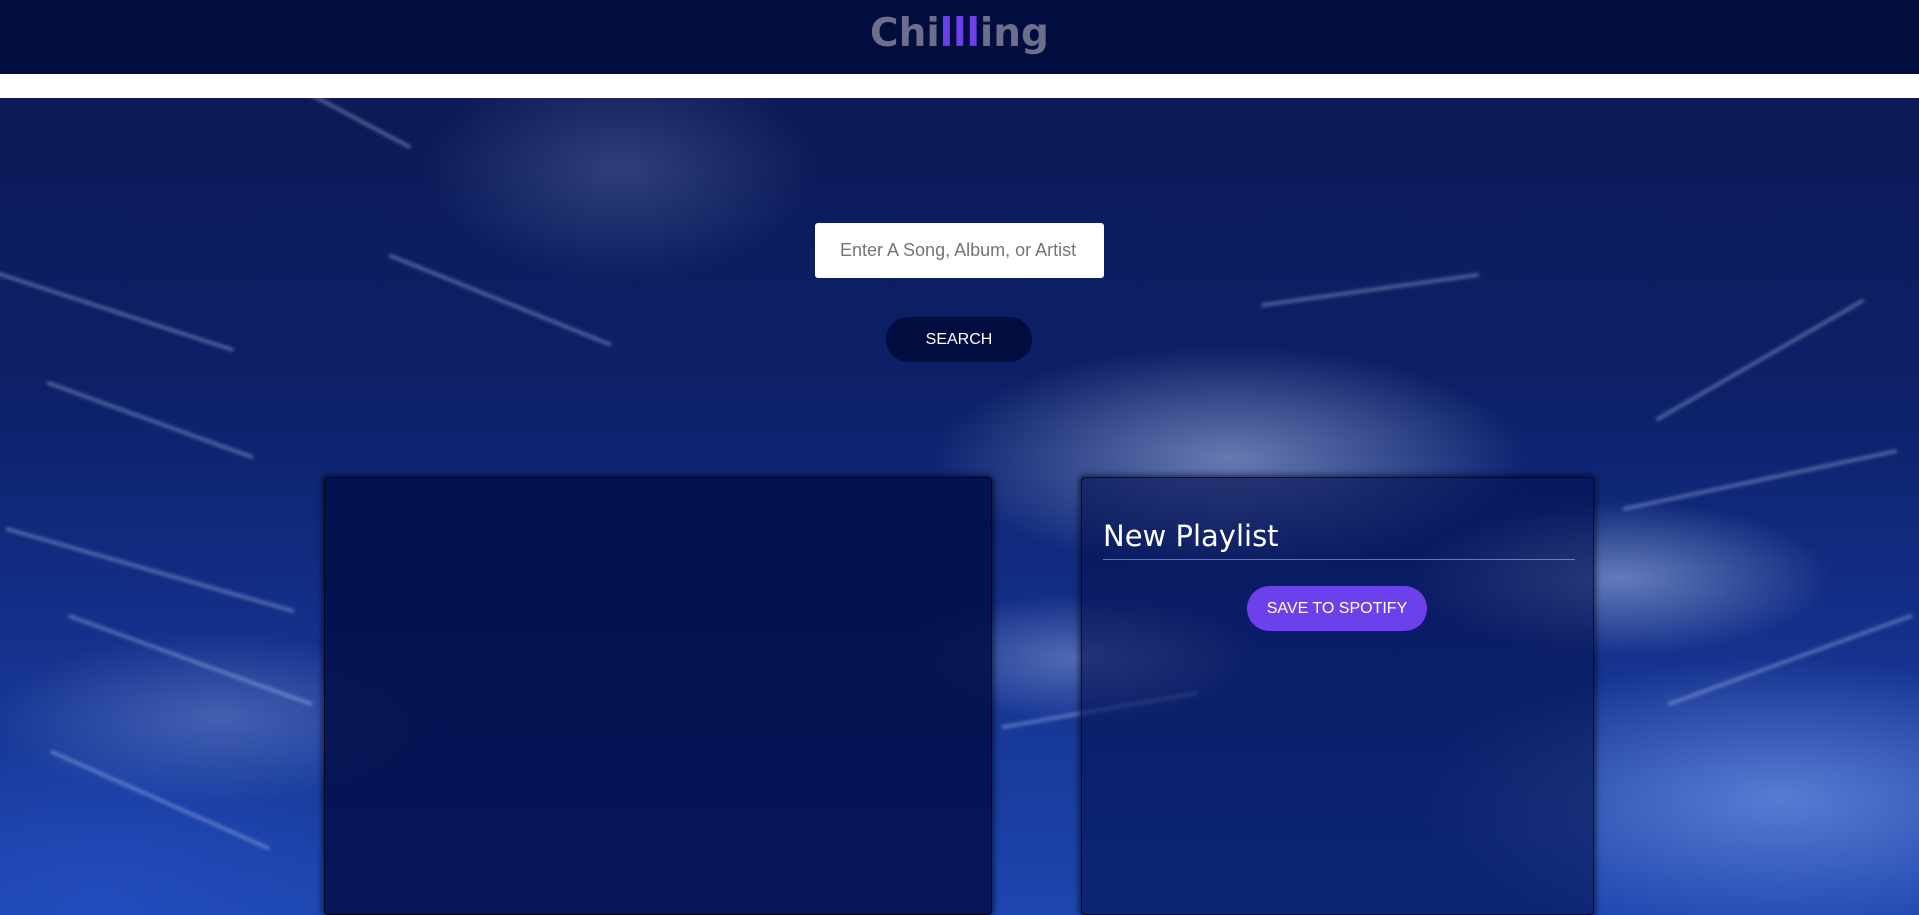  I want to click on search-input, so click(959, 250).